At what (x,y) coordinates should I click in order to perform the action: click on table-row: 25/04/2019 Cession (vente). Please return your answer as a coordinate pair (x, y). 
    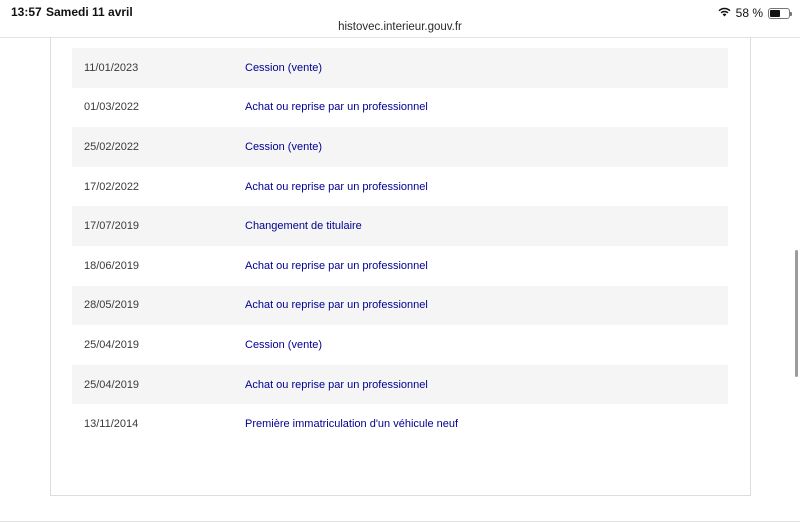
    Looking at the image, I should click on (400, 345).